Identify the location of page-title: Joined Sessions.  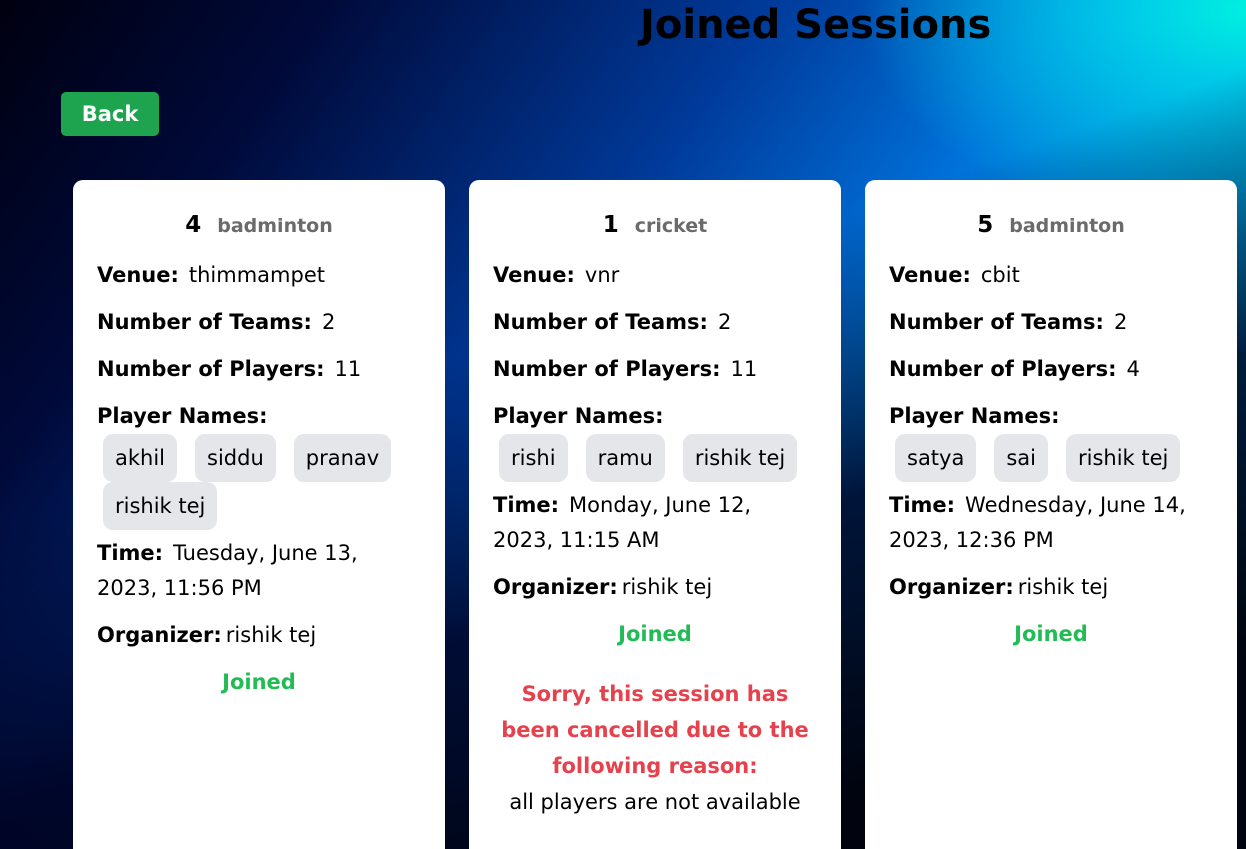
(816, 25).